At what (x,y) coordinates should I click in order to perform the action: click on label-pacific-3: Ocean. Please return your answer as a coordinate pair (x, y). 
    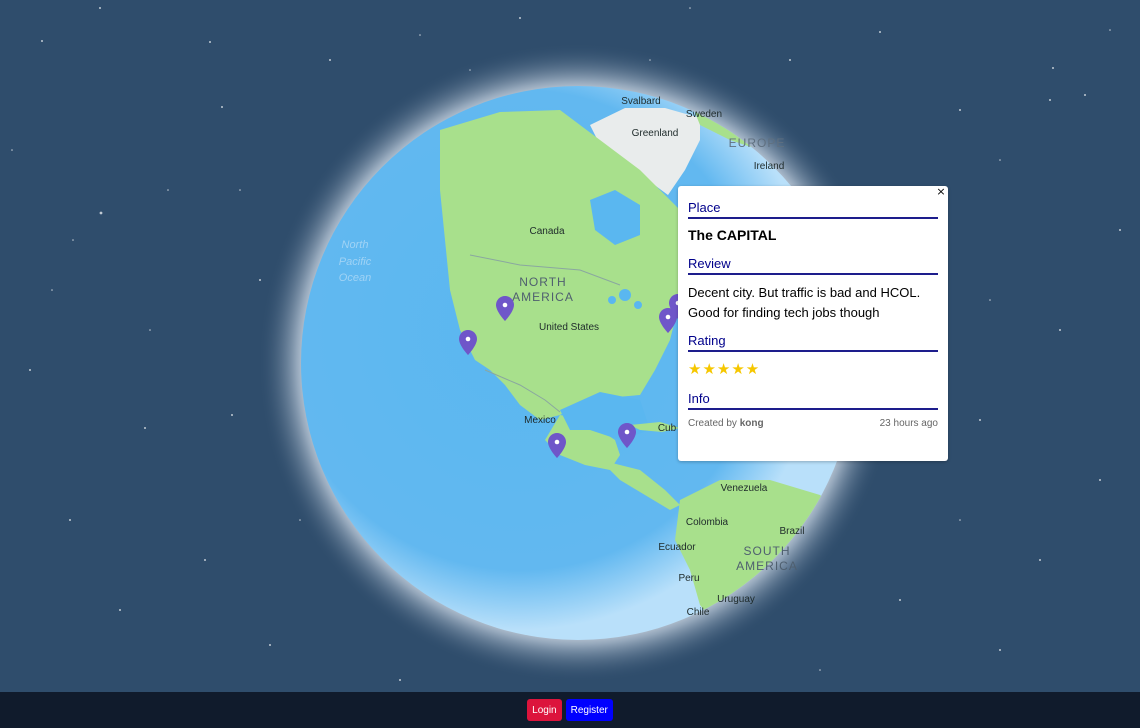
    Looking at the image, I should click on (355, 278).